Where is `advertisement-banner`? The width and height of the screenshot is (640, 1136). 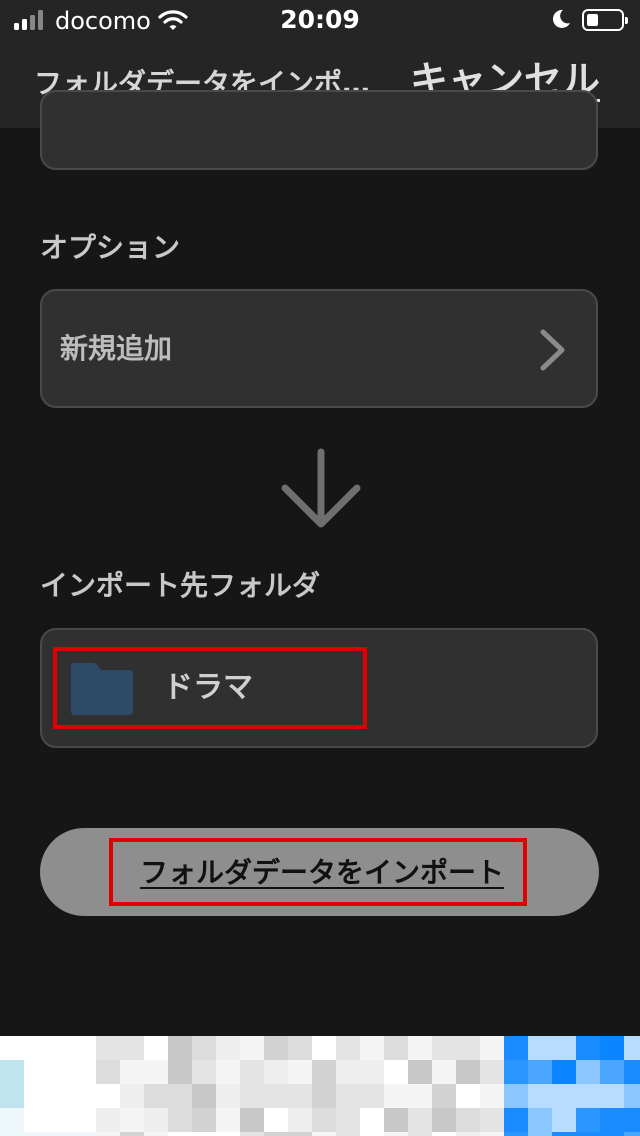
advertisement-banner is located at coordinates (320, 1086).